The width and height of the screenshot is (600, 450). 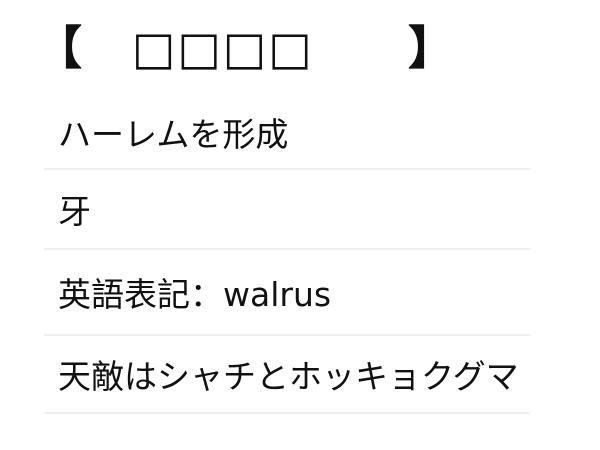 I want to click on list-item: ハーレムを形成, so click(x=287, y=133).